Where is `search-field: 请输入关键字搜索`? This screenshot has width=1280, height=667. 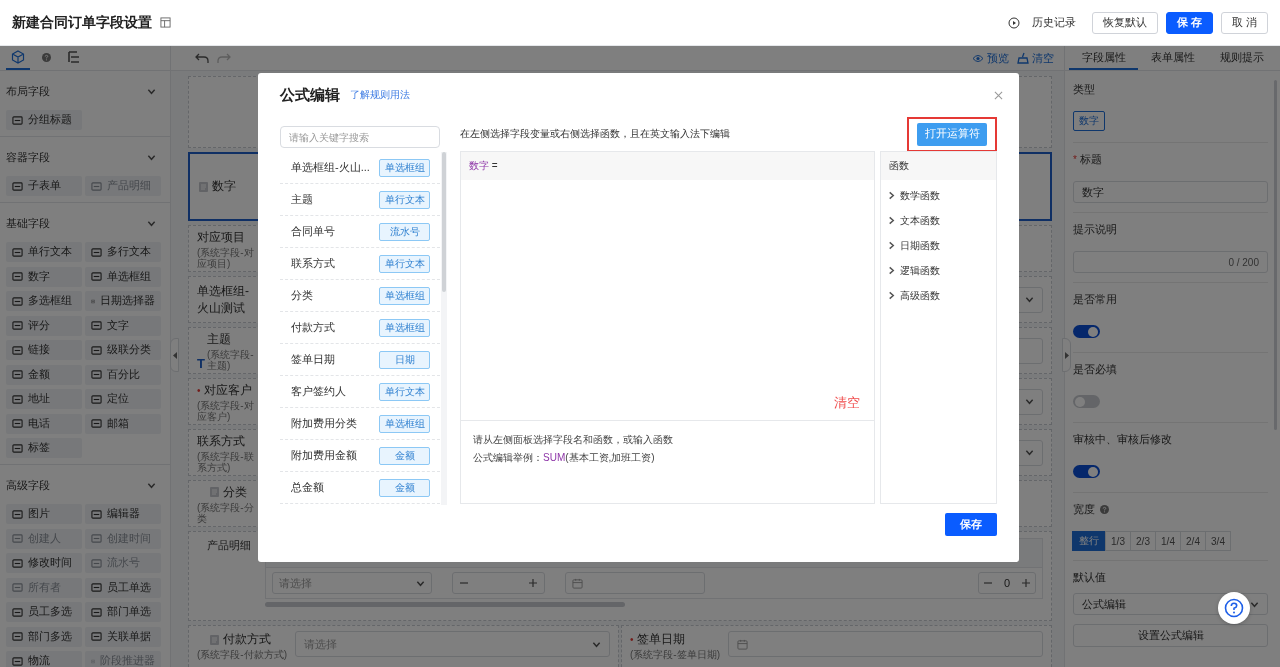
search-field: 请输入关键字搜索 is located at coordinates (360, 137).